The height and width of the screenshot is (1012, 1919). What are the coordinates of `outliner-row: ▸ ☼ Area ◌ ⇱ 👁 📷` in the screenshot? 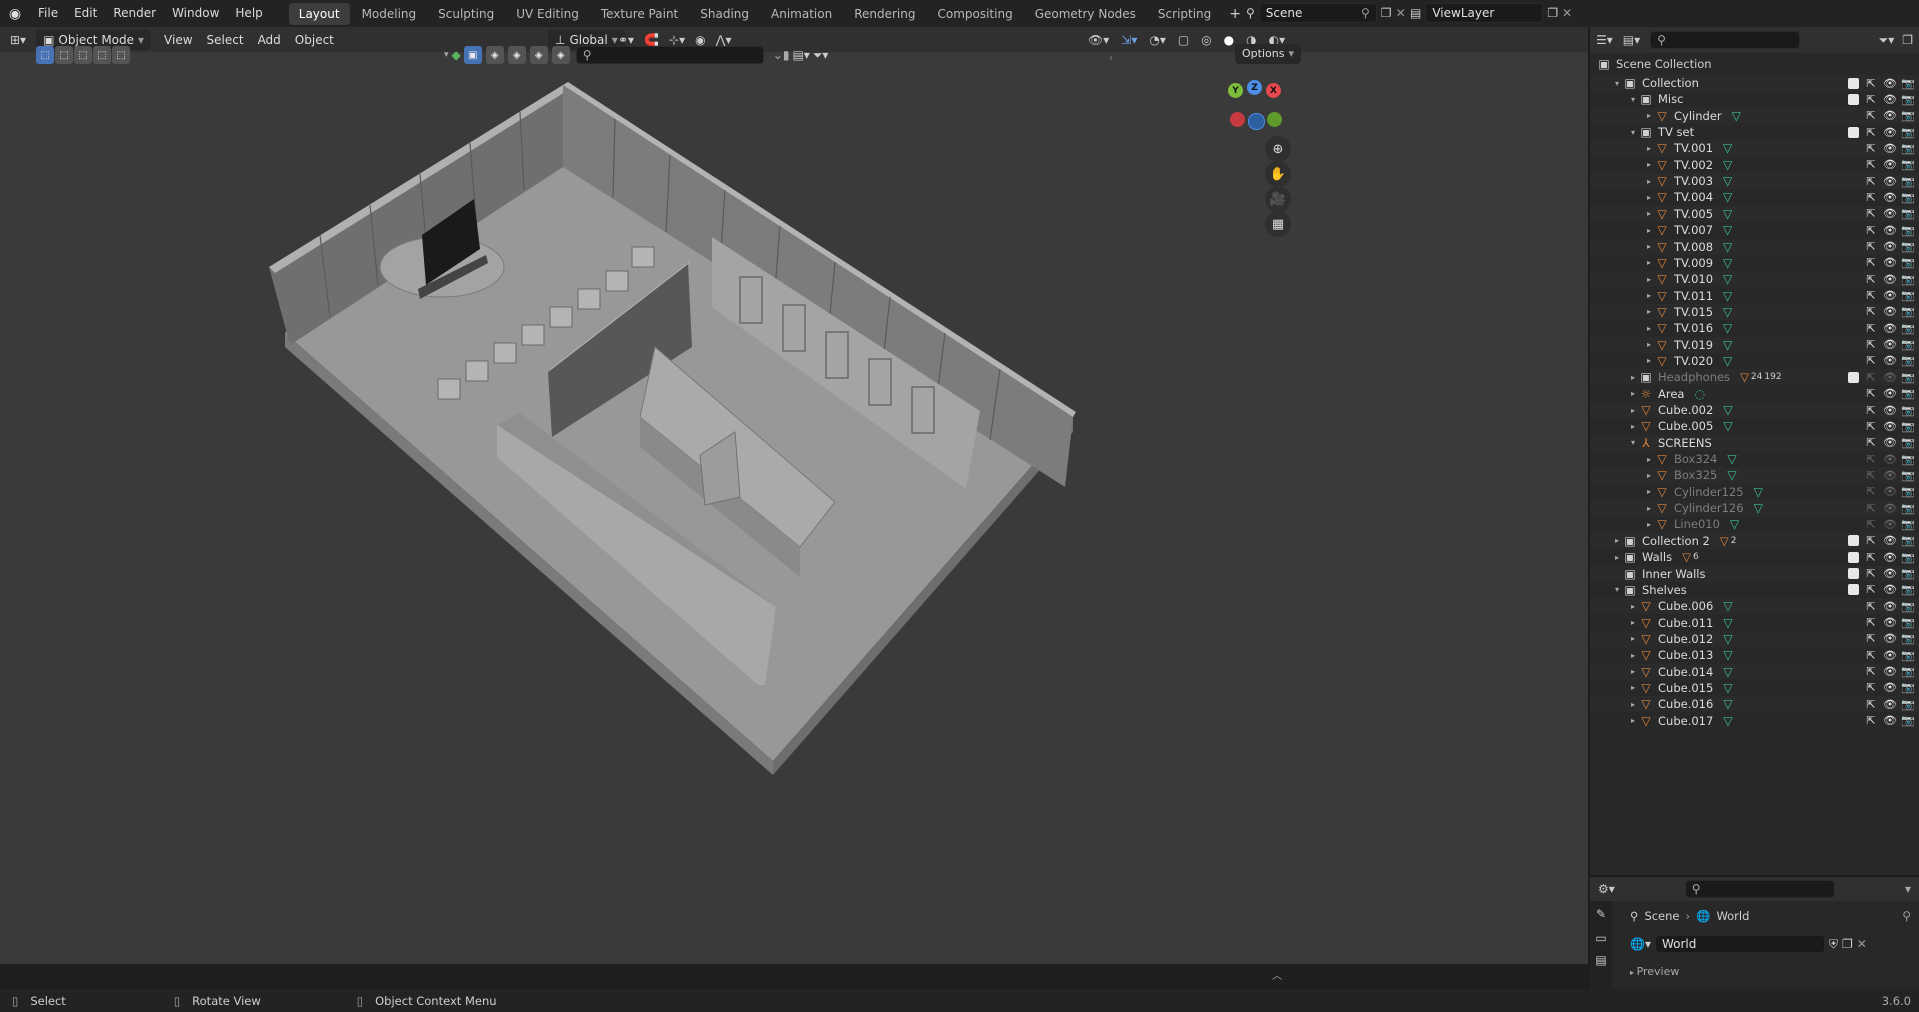 It's located at (1754, 394).